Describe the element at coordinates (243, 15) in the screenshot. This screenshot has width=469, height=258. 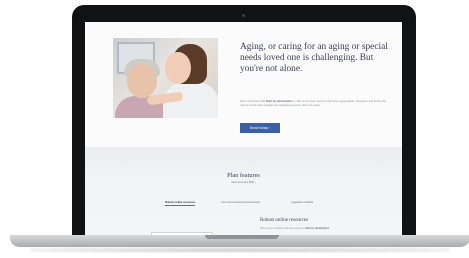
I see `camera-icon` at that location.